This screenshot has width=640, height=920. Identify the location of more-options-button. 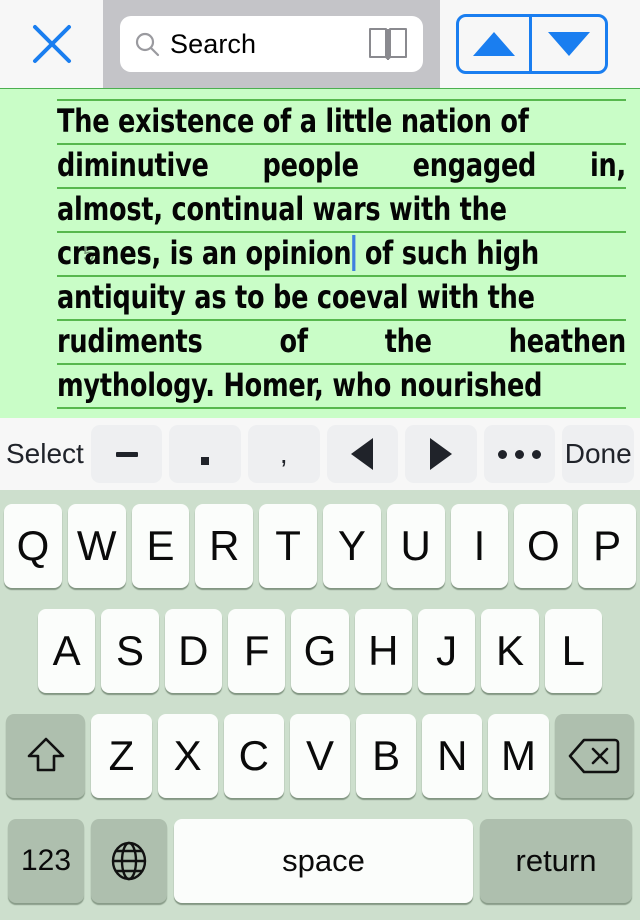
(519, 454).